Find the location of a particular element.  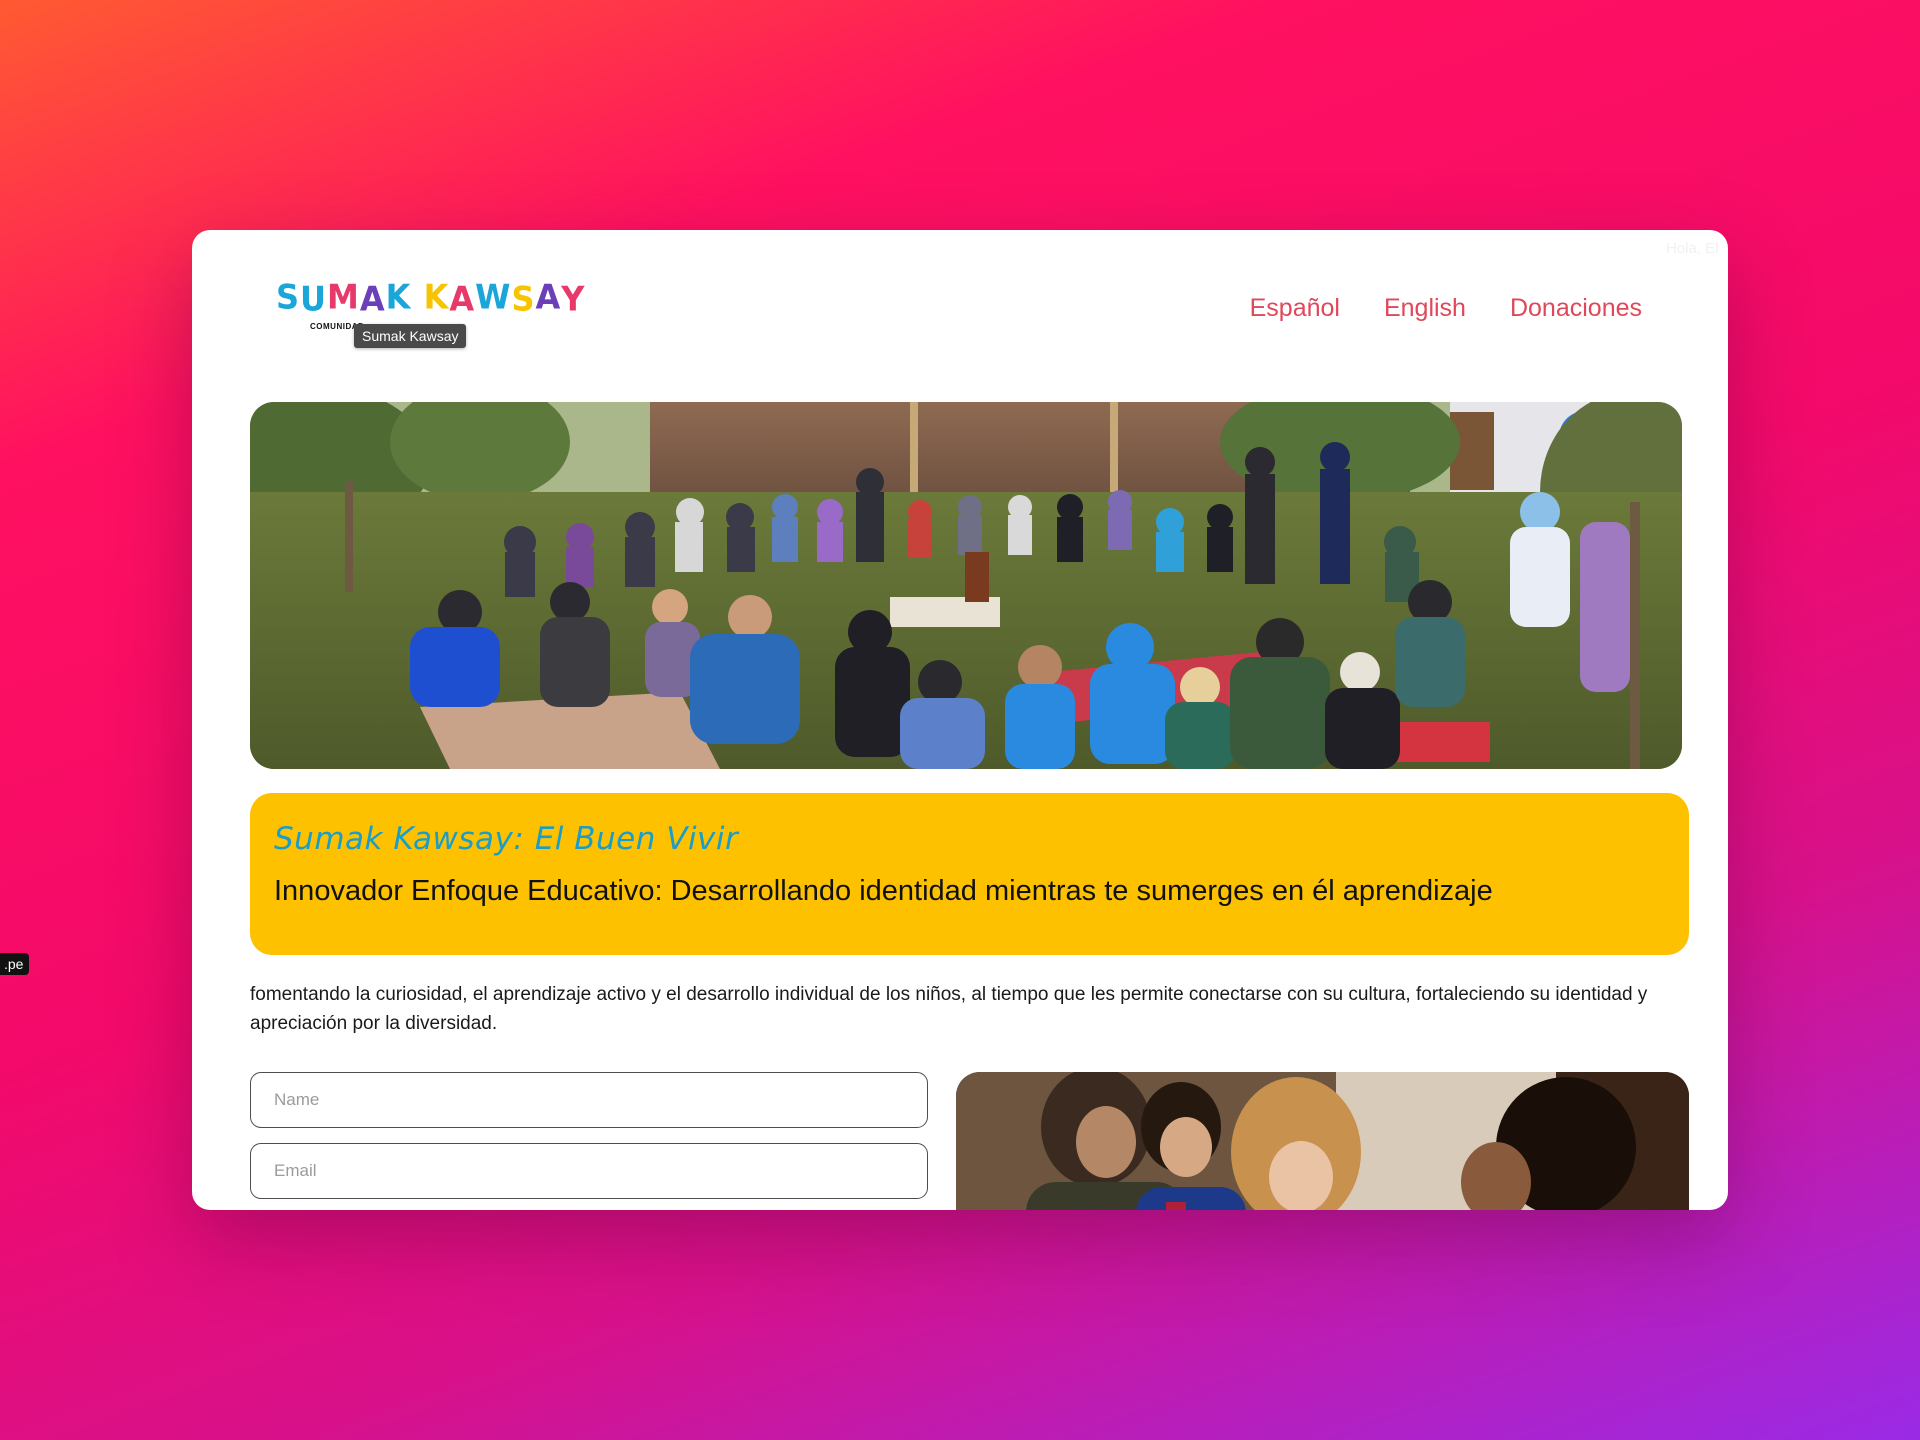

logo-letter is located at coordinates (417, 299).